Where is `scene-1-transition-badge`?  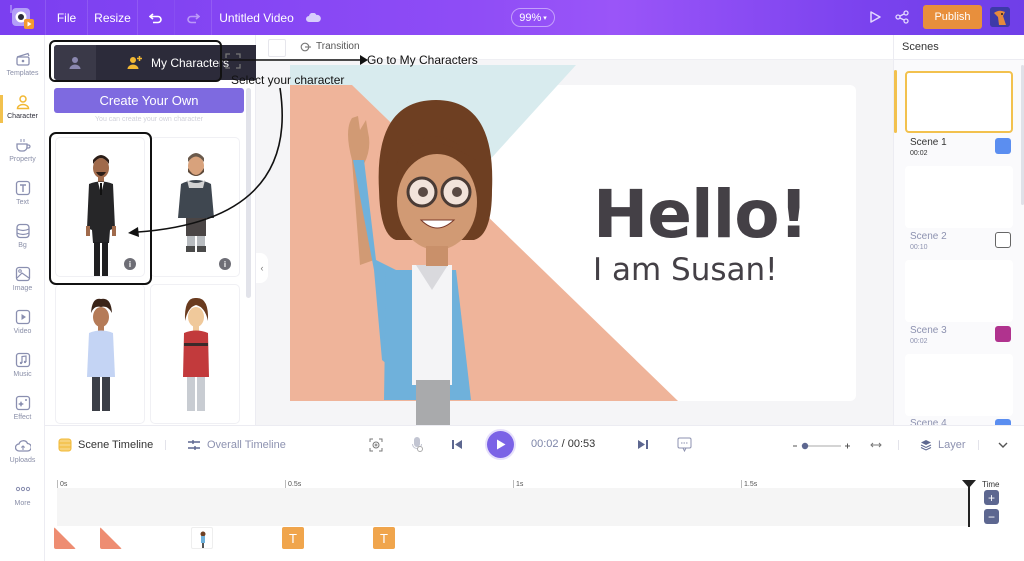 scene-1-transition-badge is located at coordinates (1003, 146).